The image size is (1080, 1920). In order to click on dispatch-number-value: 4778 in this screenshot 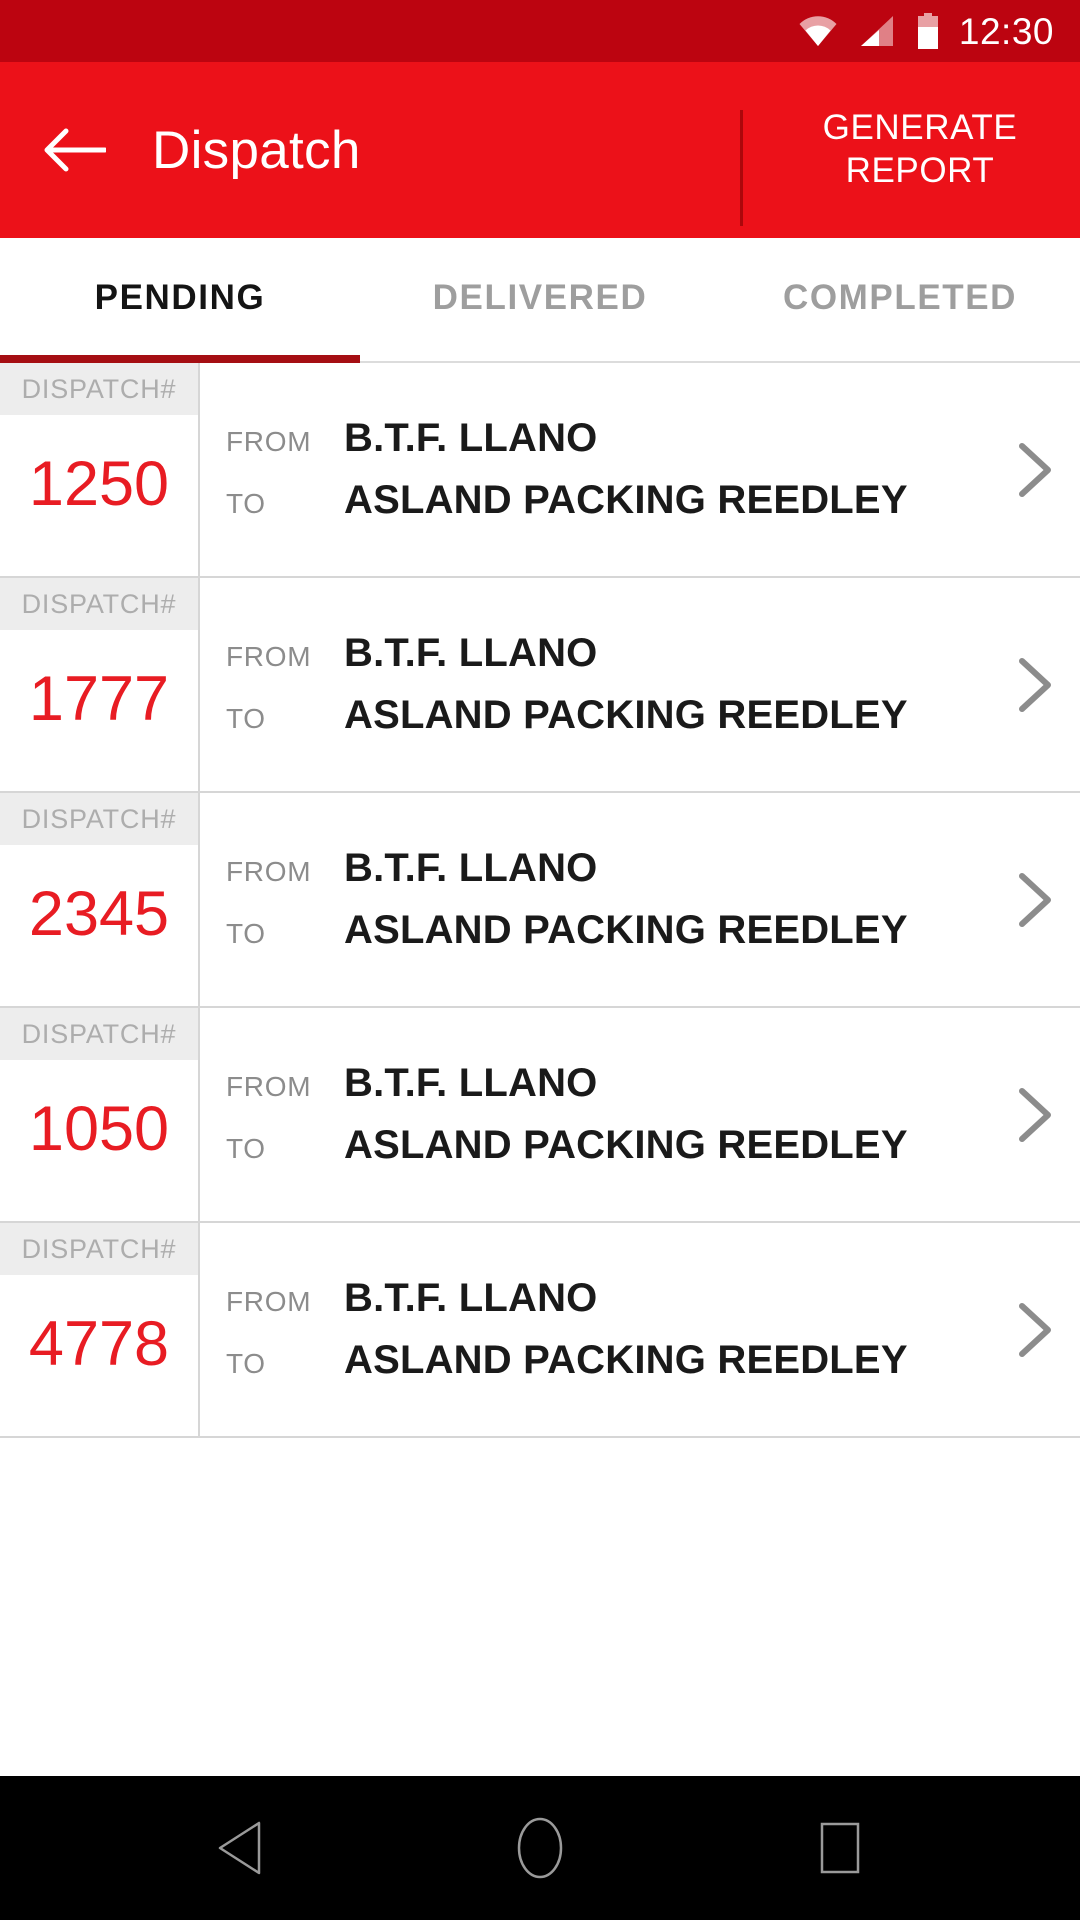, I will do `click(99, 1344)`.